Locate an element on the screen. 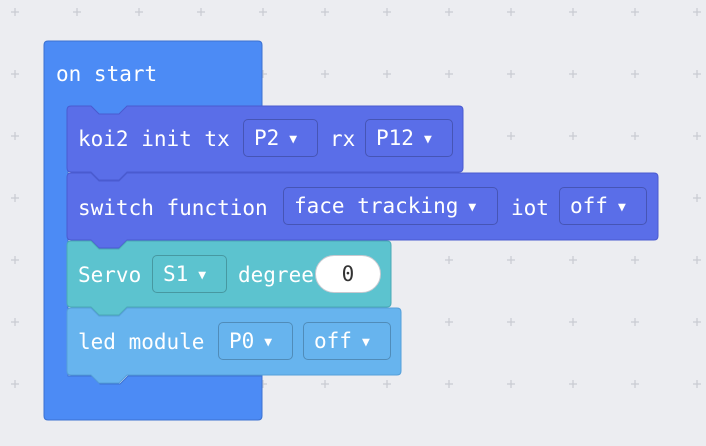 This screenshot has width=706, height=446. led-pin-dropdown: P0 ▼ is located at coordinates (255, 341).